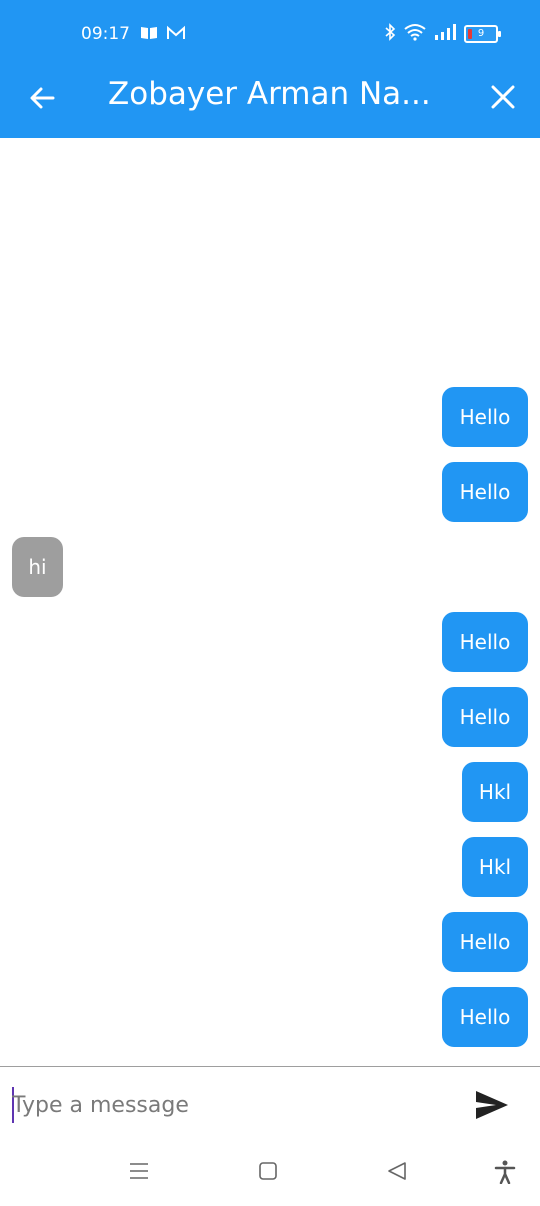 The width and height of the screenshot is (540, 1206). I want to click on home-icon, so click(268, 1173).